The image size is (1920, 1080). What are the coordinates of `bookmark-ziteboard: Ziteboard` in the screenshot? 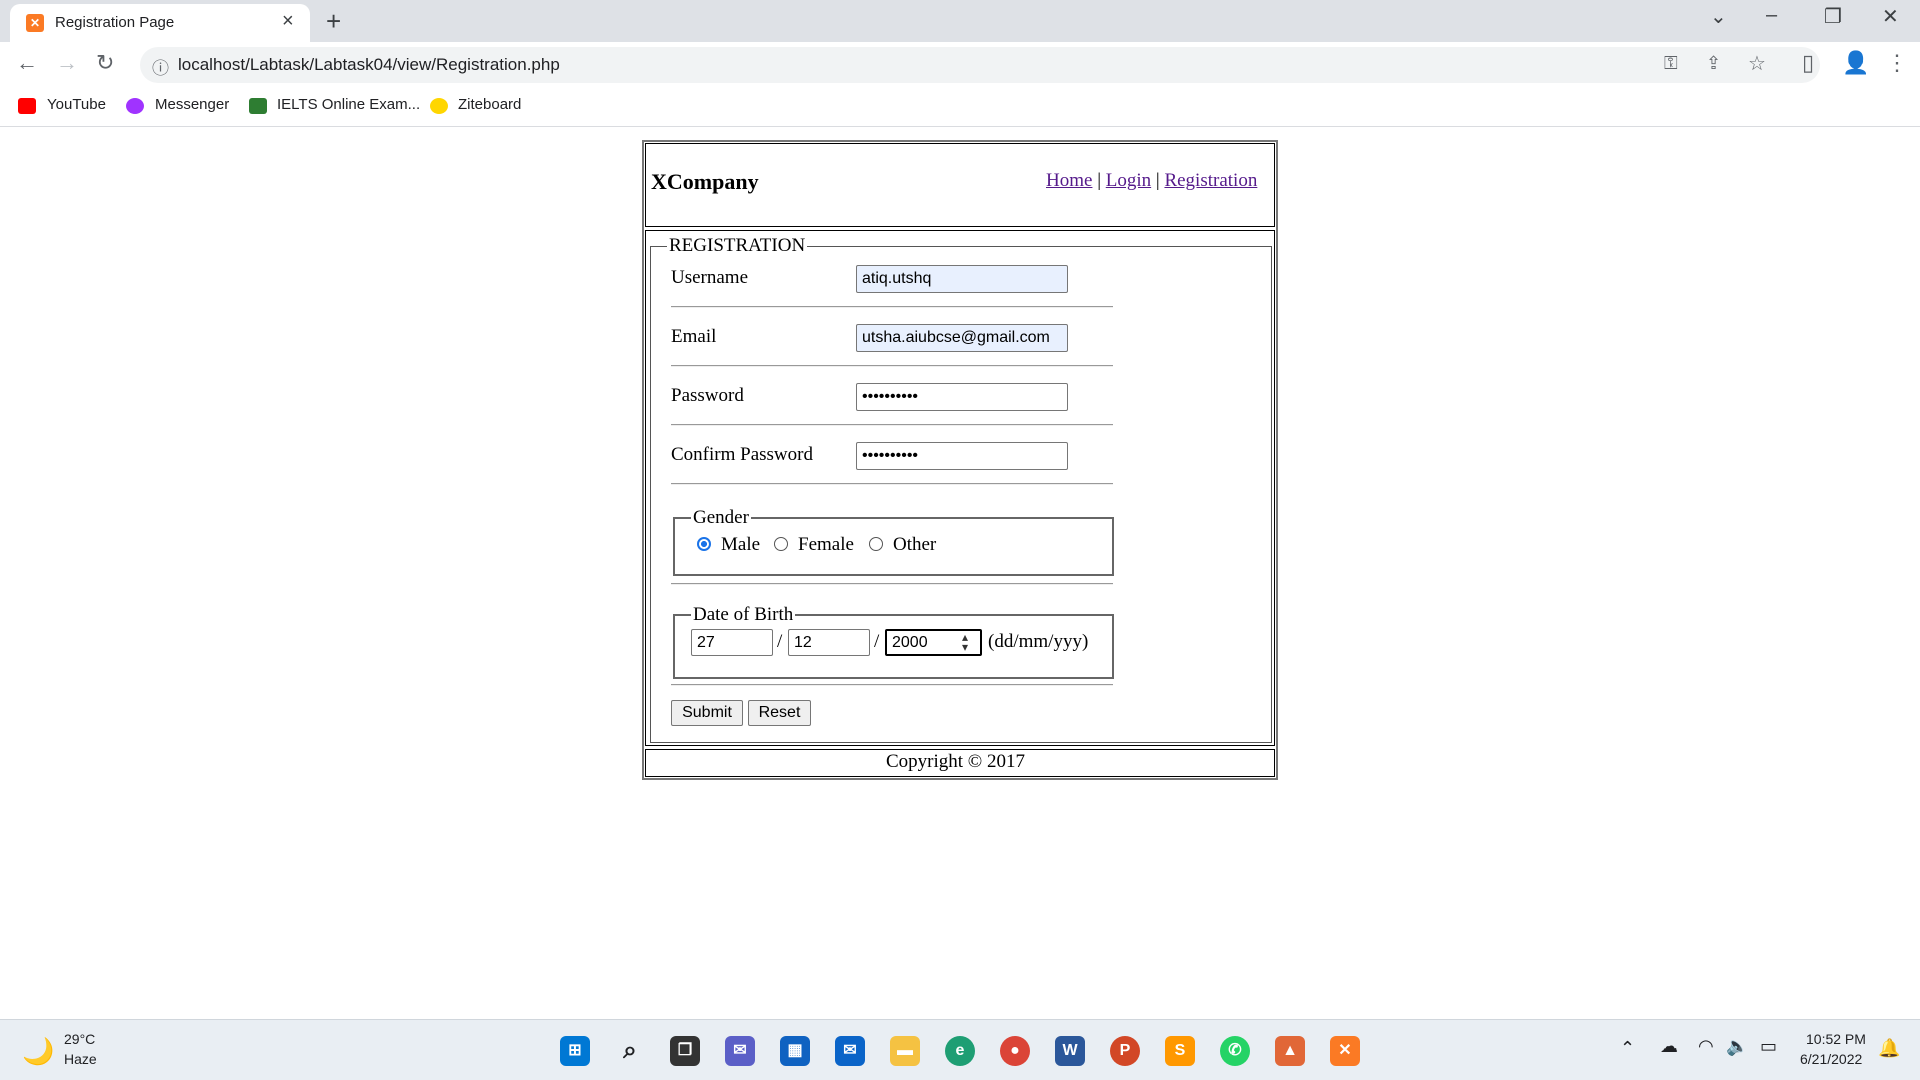 It's located at (489, 104).